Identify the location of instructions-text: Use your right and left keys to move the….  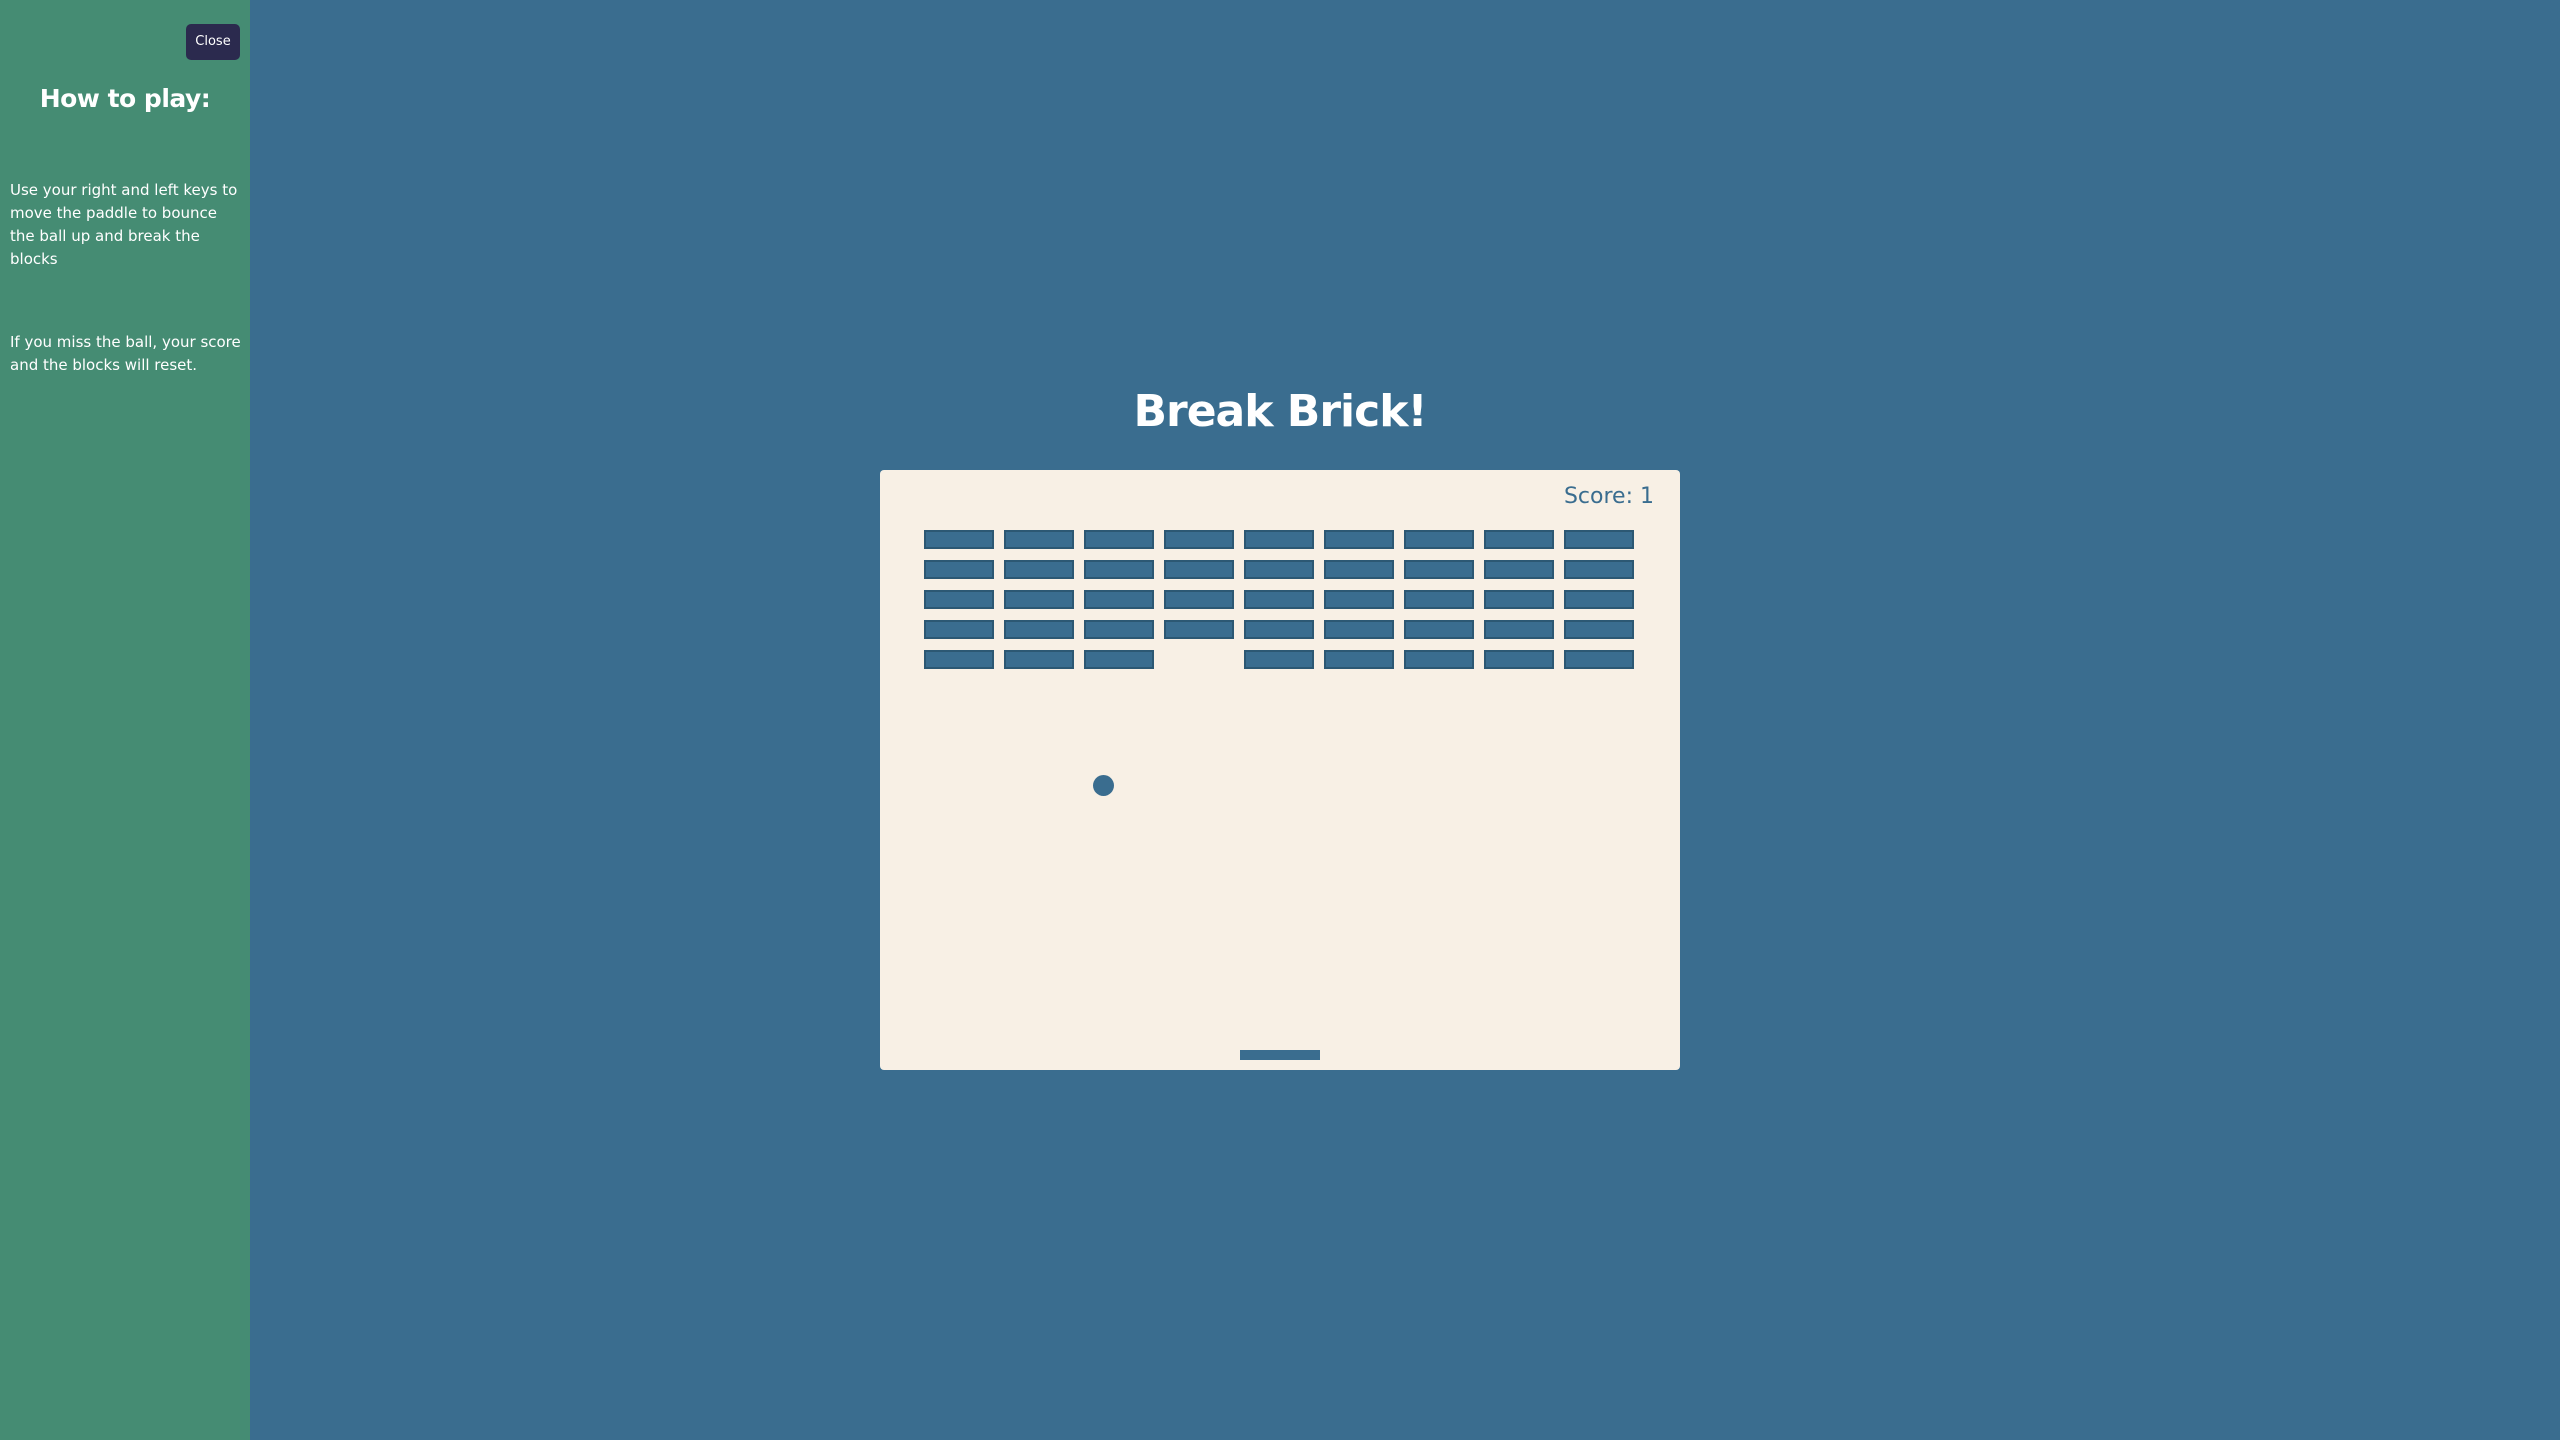
(124, 224).